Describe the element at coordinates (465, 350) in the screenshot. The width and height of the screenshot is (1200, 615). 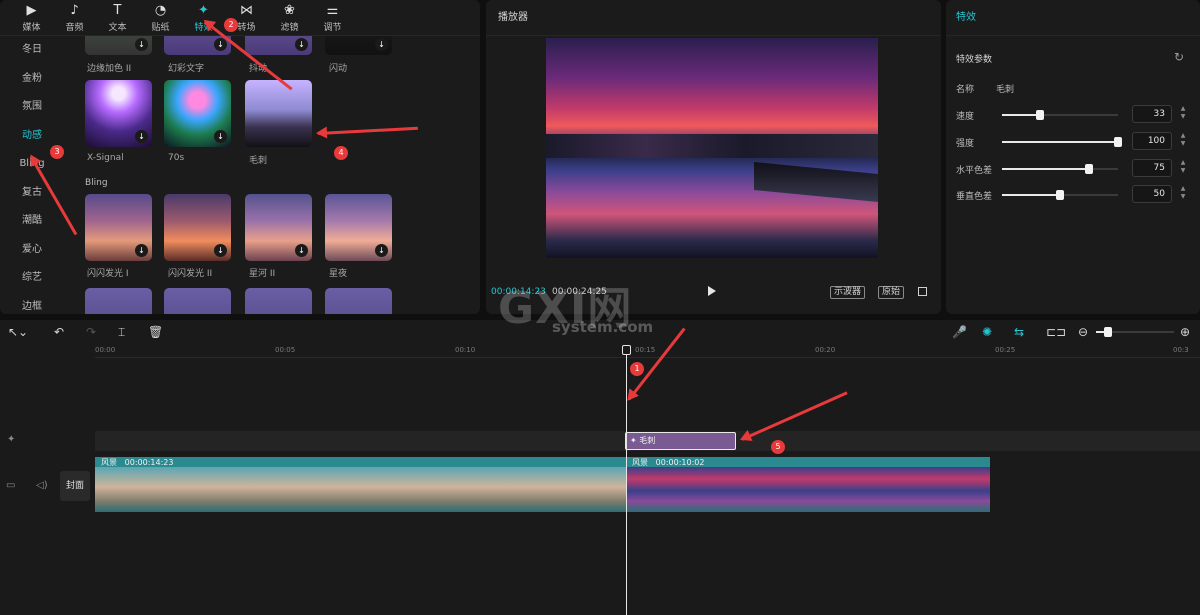
I see `ruler-tick: 00:10` at that location.